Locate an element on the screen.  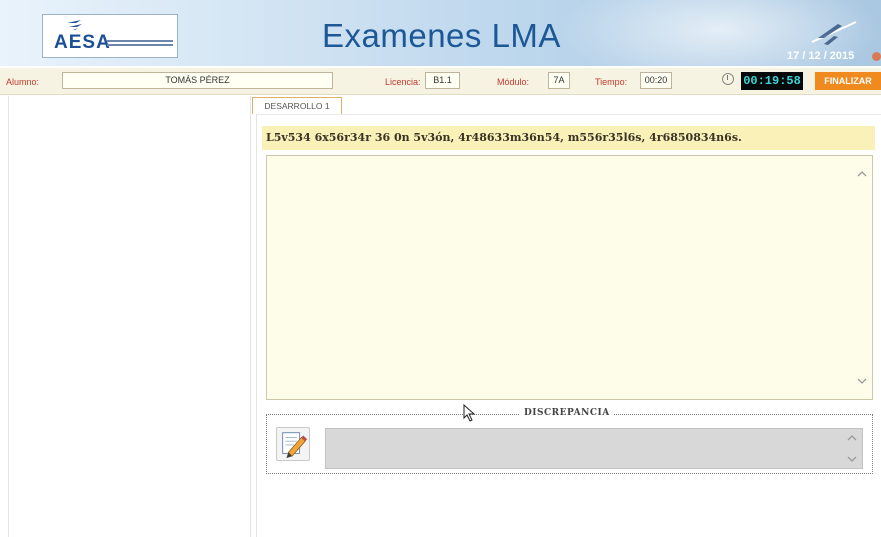
plane-icon is located at coordinates (834, 33).